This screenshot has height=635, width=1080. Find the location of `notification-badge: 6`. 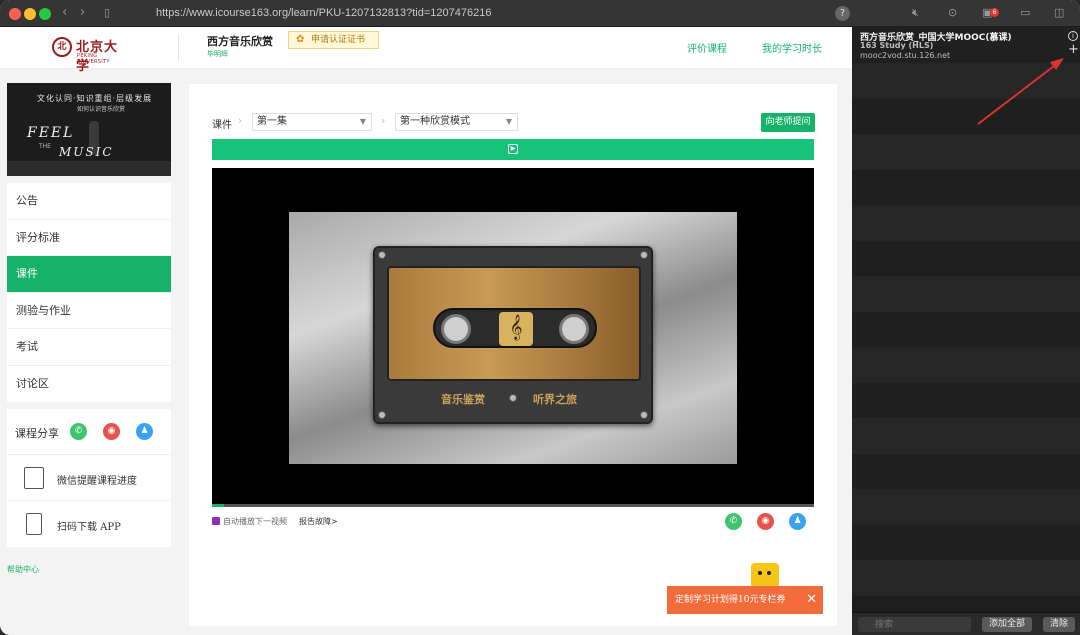

notification-badge: 6 is located at coordinates (994, 12).